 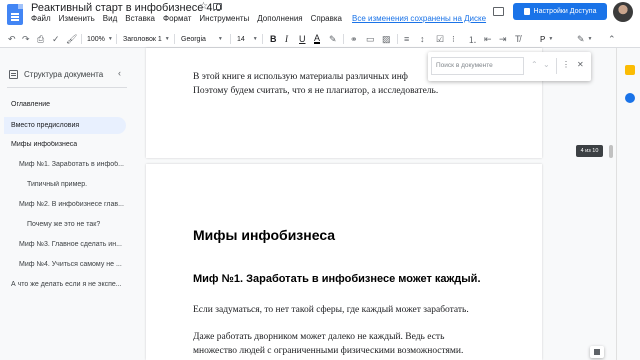 I want to click on avatar, so click(x=623, y=12).